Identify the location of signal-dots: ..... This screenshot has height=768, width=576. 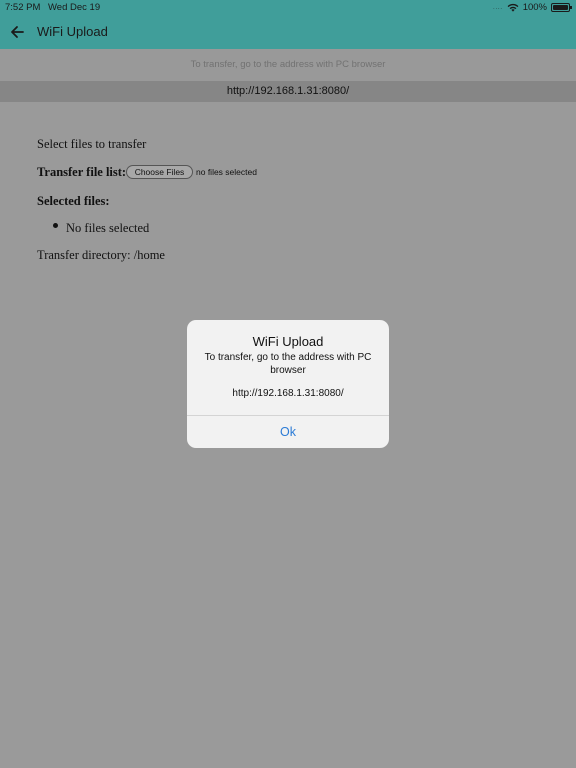
(497, 7).